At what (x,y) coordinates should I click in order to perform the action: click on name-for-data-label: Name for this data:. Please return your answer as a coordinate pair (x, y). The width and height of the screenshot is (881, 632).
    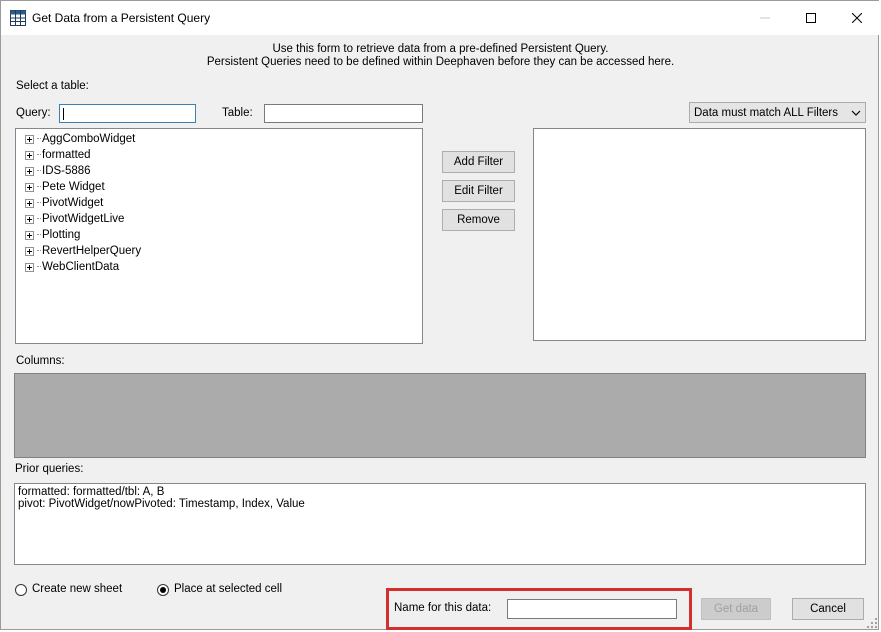
    Looking at the image, I should click on (443, 608).